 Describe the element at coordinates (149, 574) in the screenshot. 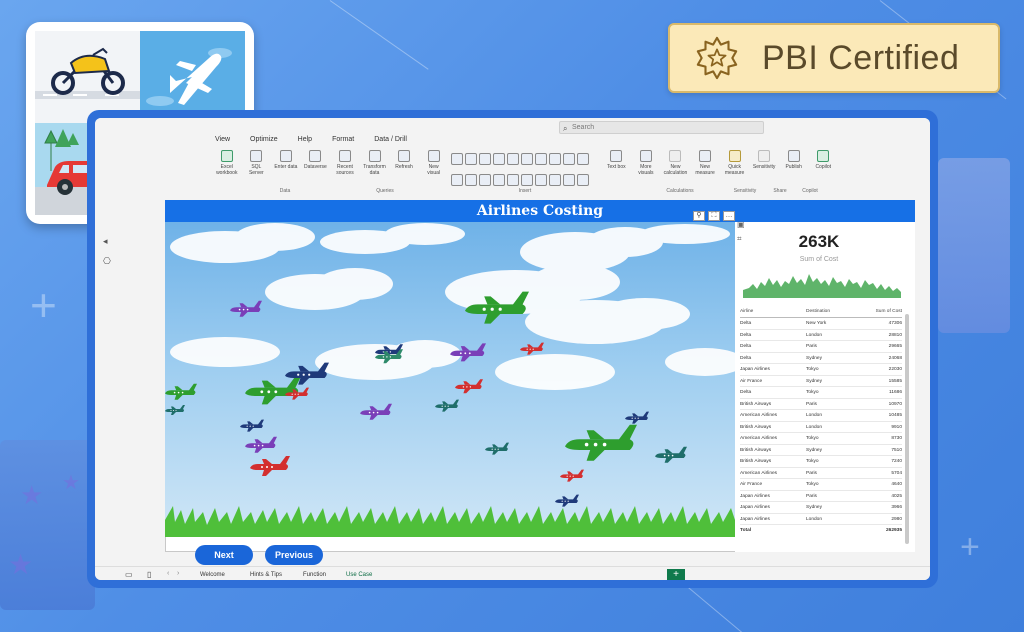

I see `mobile-view-icon: ▯` at that location.